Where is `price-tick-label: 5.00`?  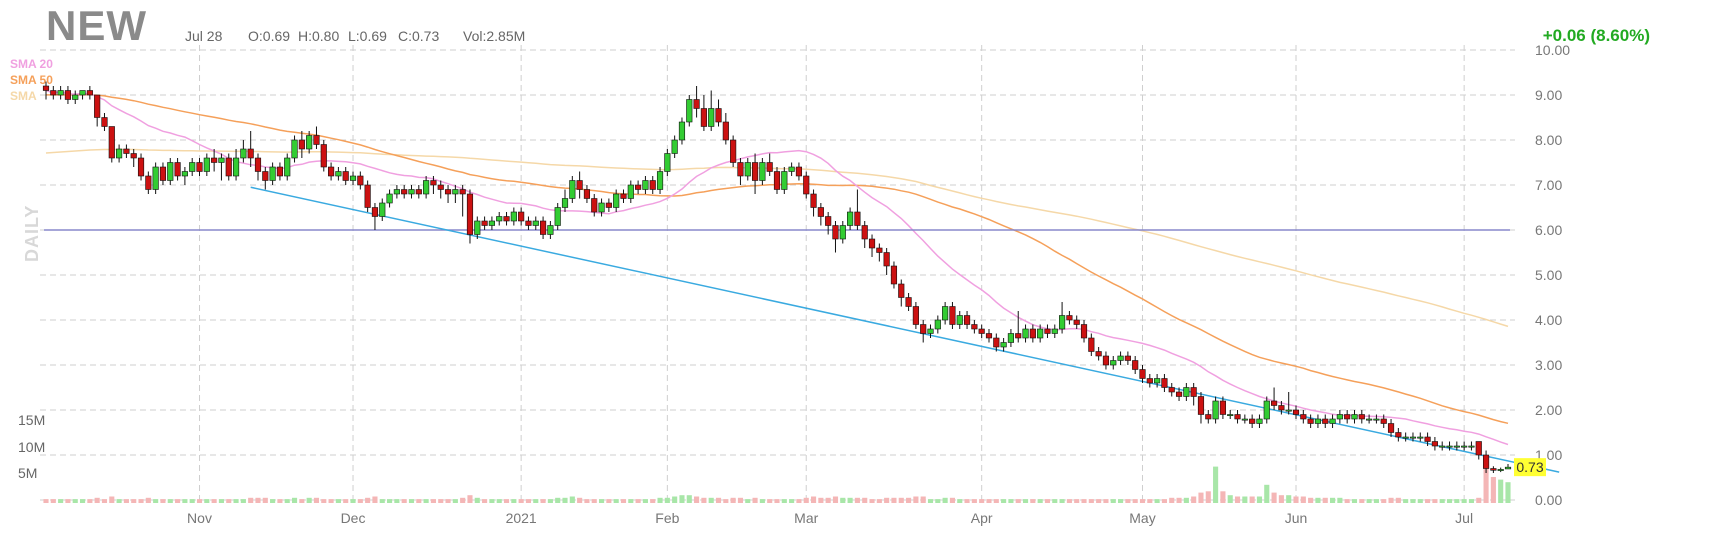 price-tick-label: 5.00 is located at coordinates (1548, 275).